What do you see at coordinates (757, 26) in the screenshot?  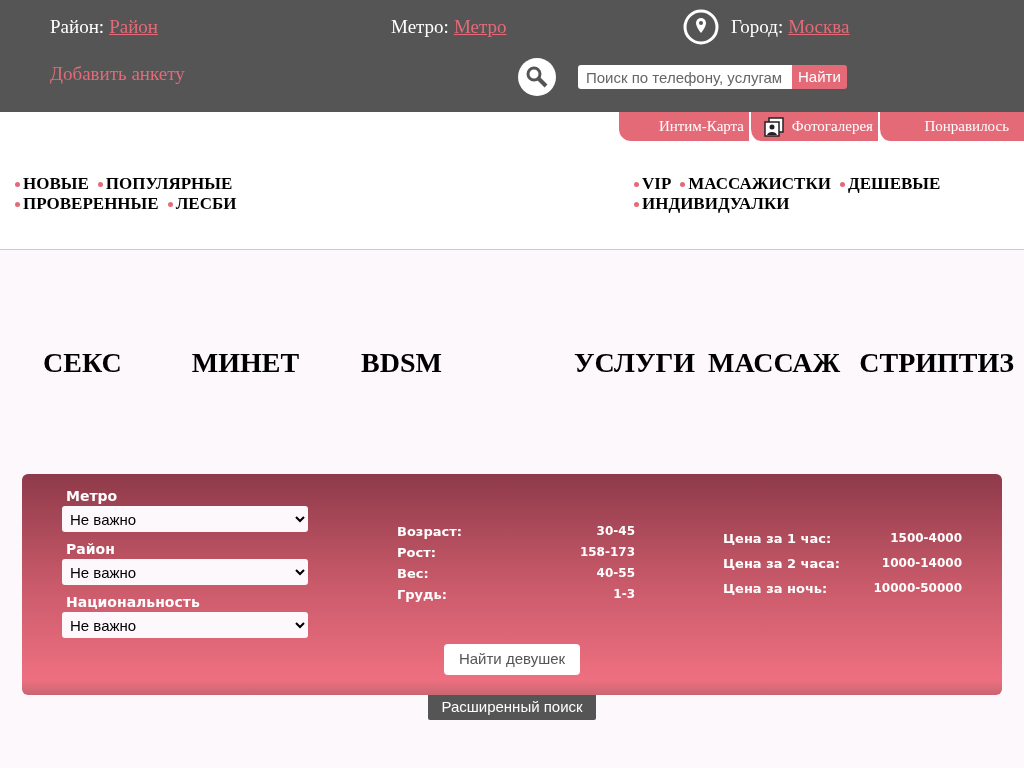 I see `location-label: Город:` at bounding box center [757, 26].